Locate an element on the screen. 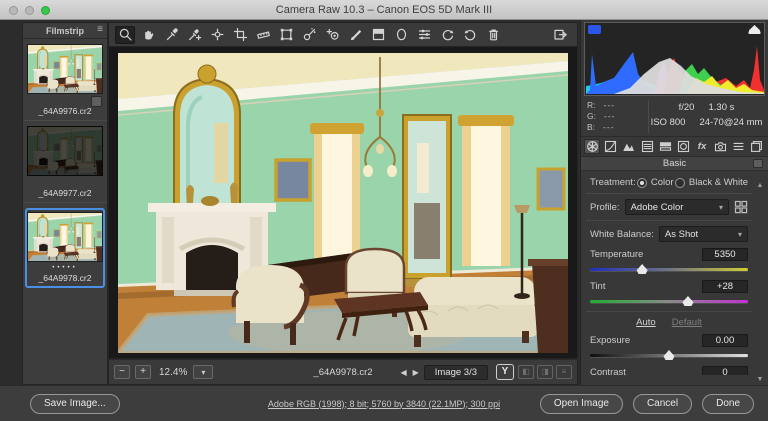 Image resolution: width=768 pixels, height=421 pixels. rating-stars: ••••• is located at coordinates (65, 268).